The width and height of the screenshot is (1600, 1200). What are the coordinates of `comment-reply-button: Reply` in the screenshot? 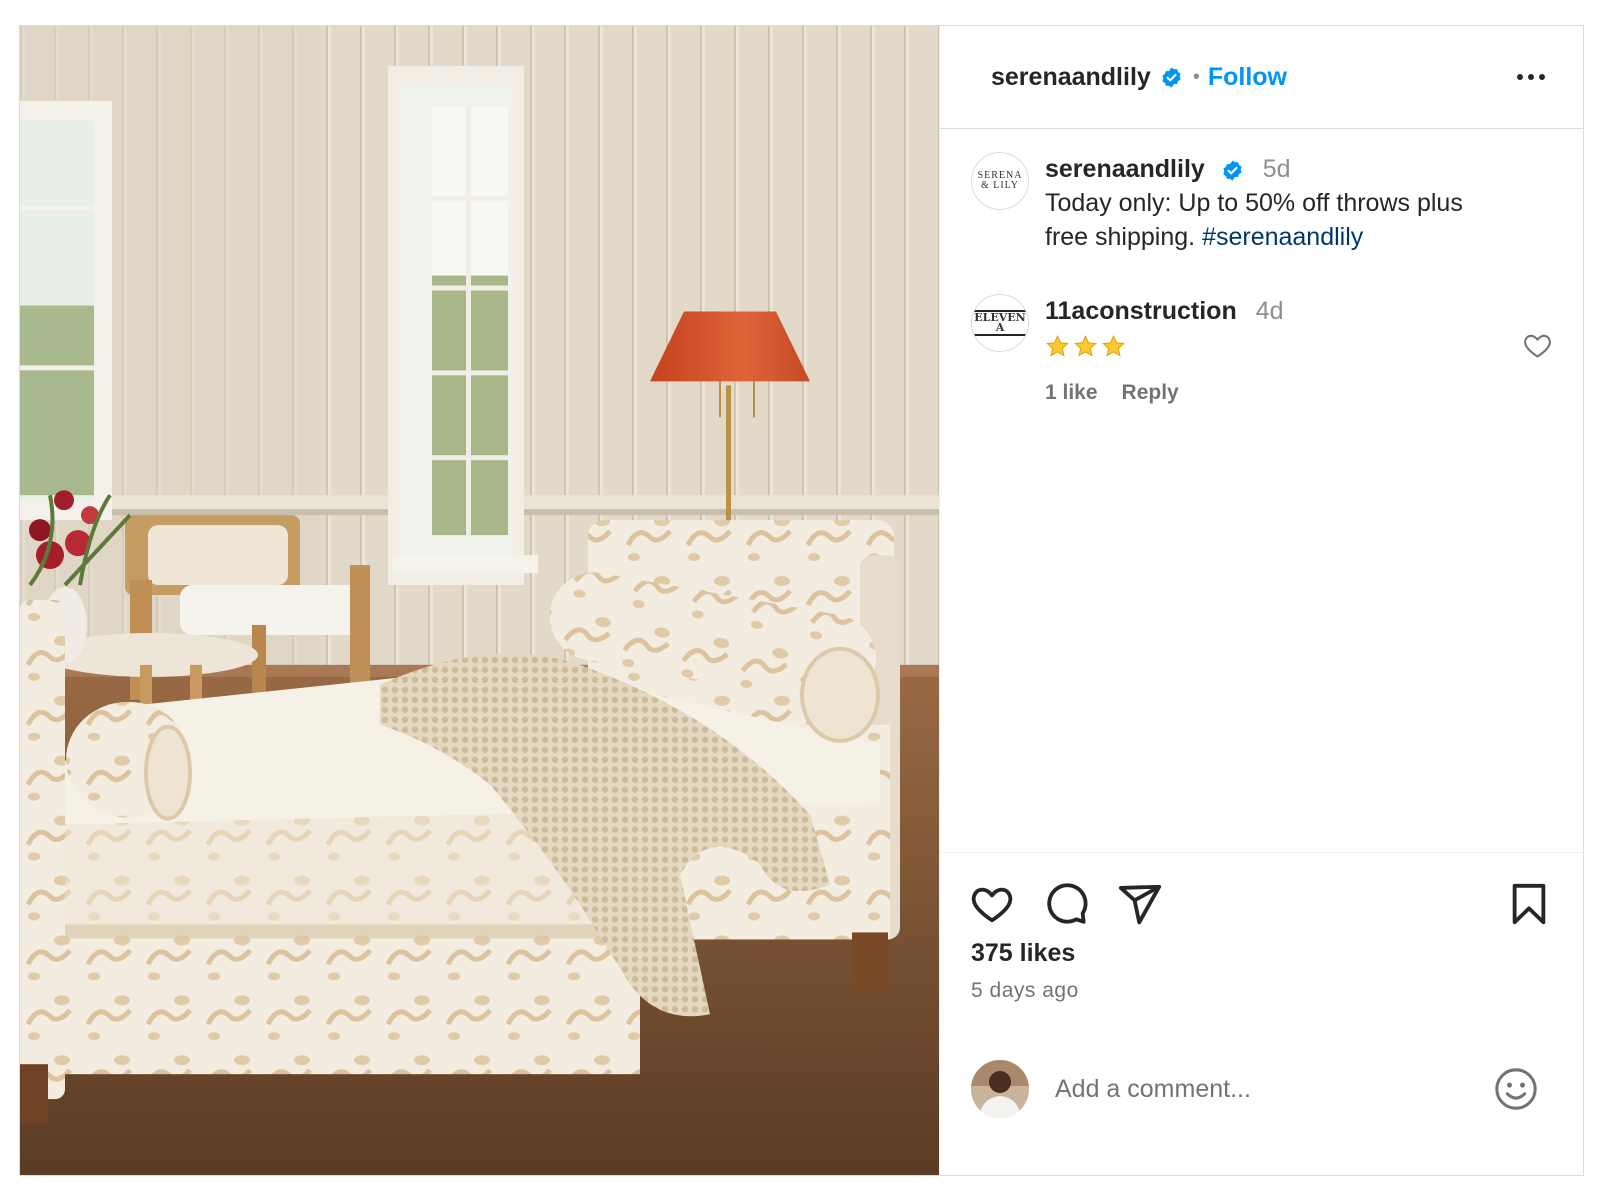 It's located at (1150, 393).